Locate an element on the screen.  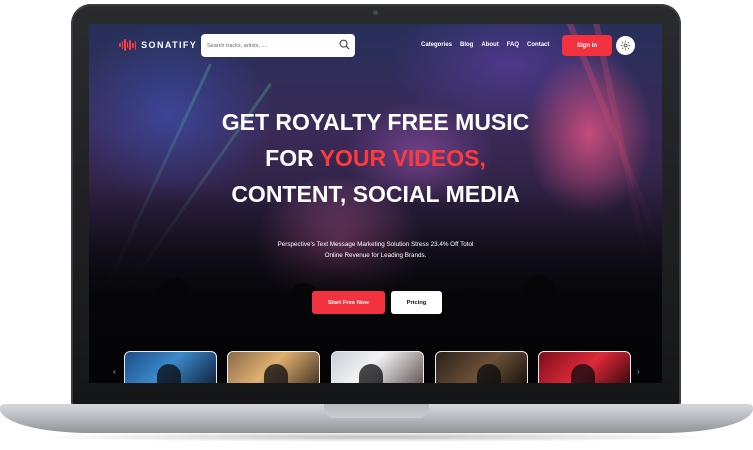
chevron-left-icon: ‹ is located at coordinates (114, 371).